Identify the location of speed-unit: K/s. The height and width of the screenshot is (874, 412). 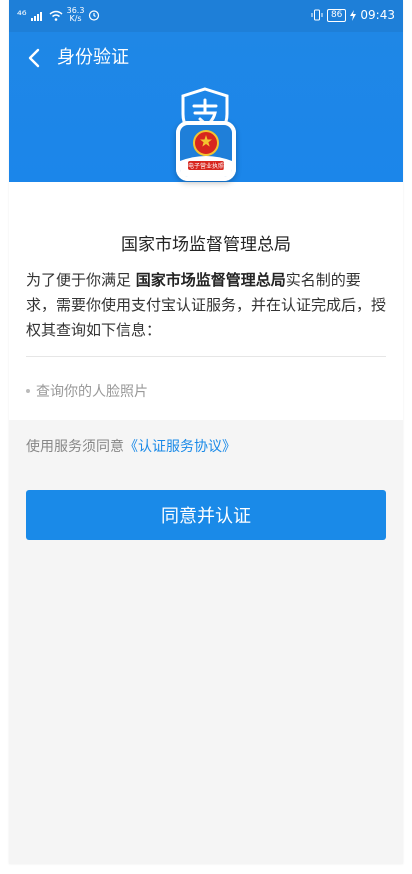
(75, 18).